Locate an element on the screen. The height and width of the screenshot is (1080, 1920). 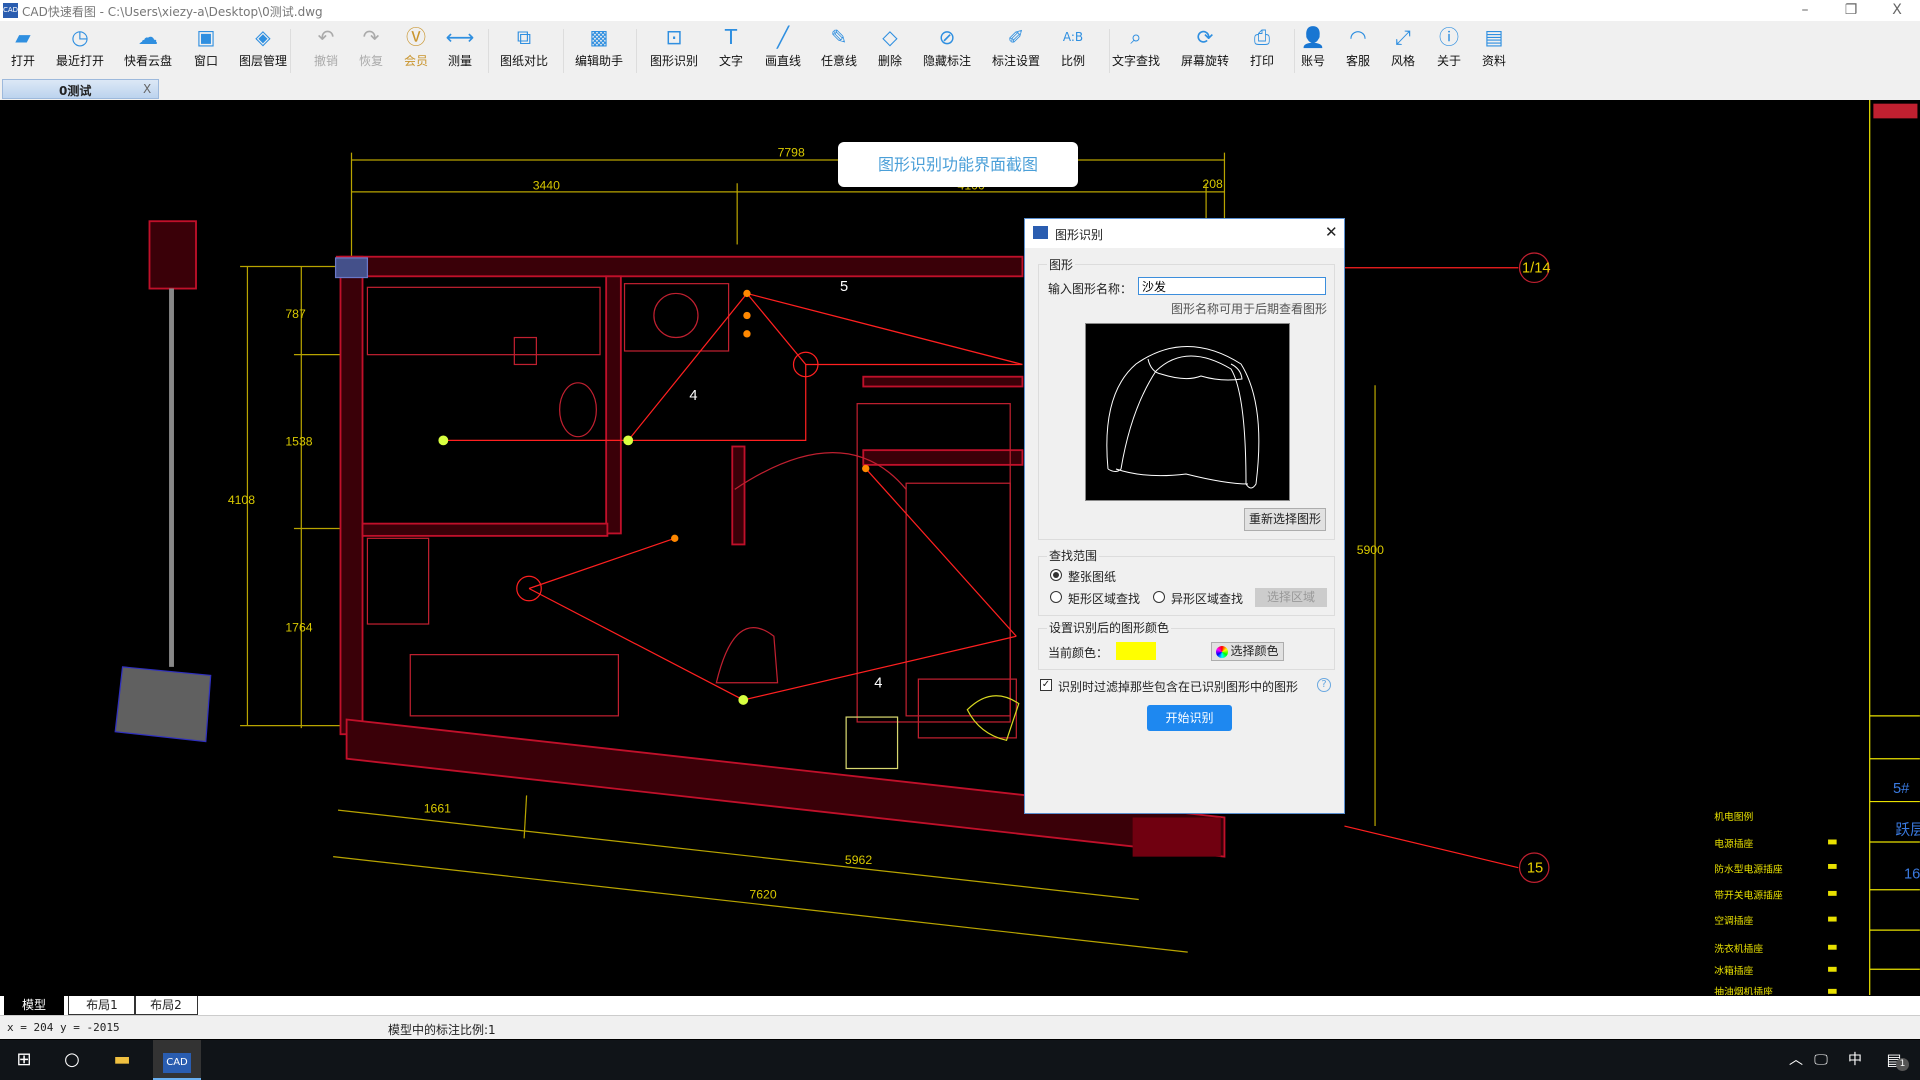
close-button: X is located at coordinates (1897, 10).